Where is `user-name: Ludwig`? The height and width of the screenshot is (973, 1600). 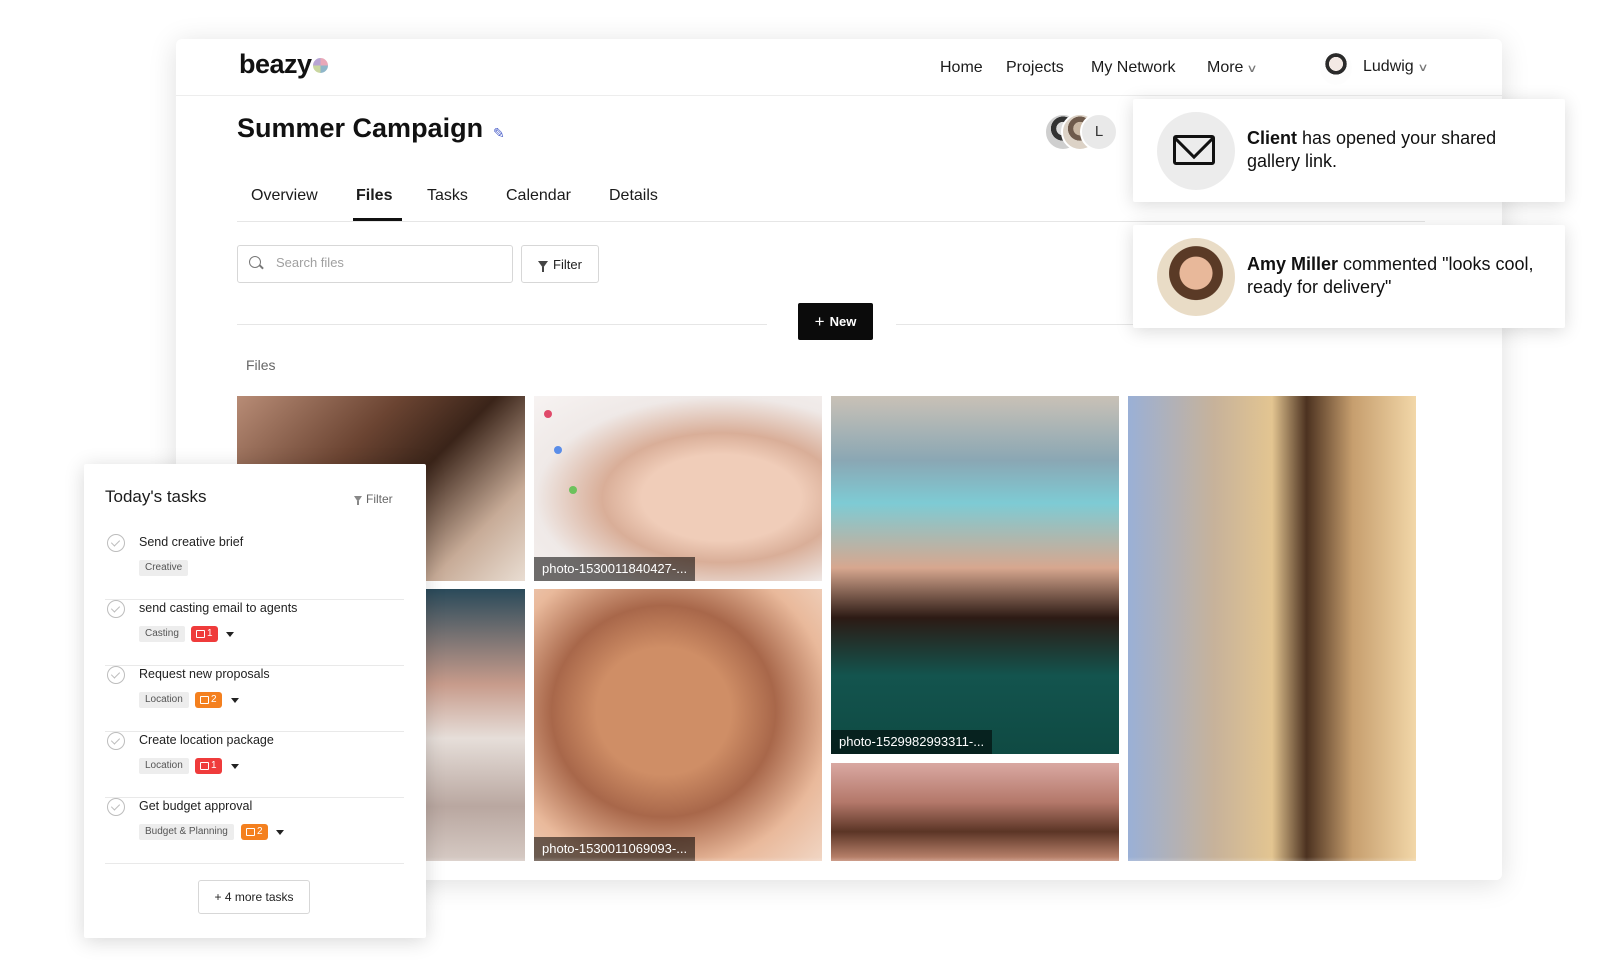
user-name: Ludwig is located at coordinates (1388, 66).